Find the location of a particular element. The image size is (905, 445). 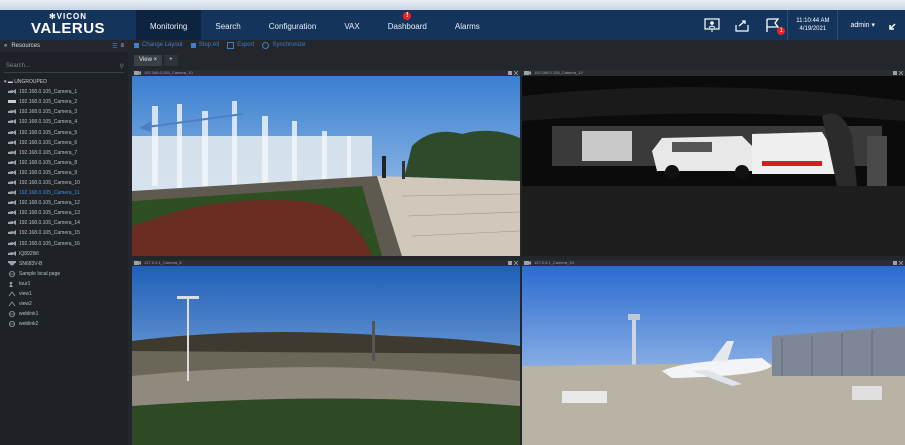

view-icon is located at coordinates (12, 294).